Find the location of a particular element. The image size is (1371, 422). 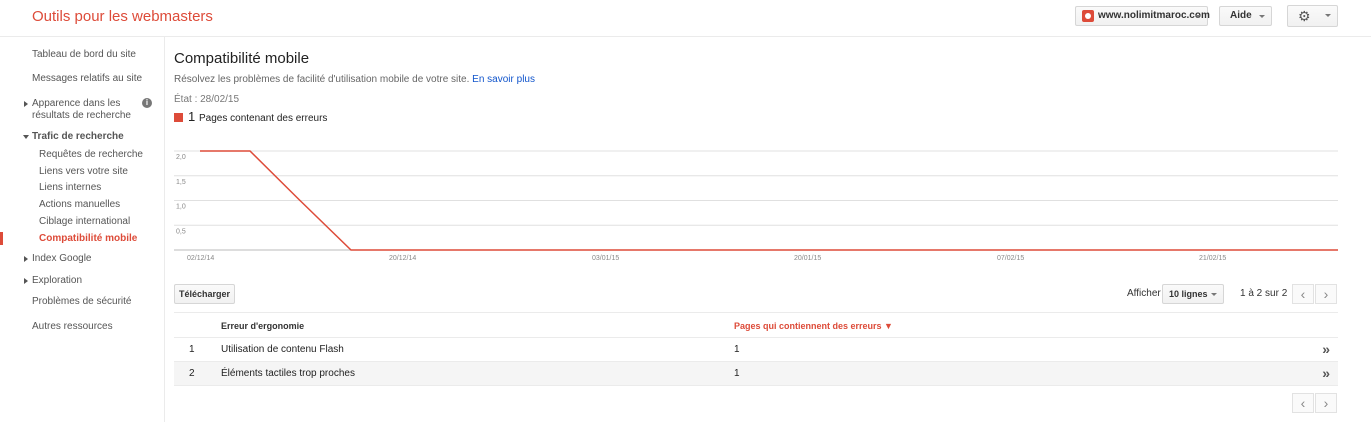

prev-page-button: ‹ is located at coordinates (1303, 294).